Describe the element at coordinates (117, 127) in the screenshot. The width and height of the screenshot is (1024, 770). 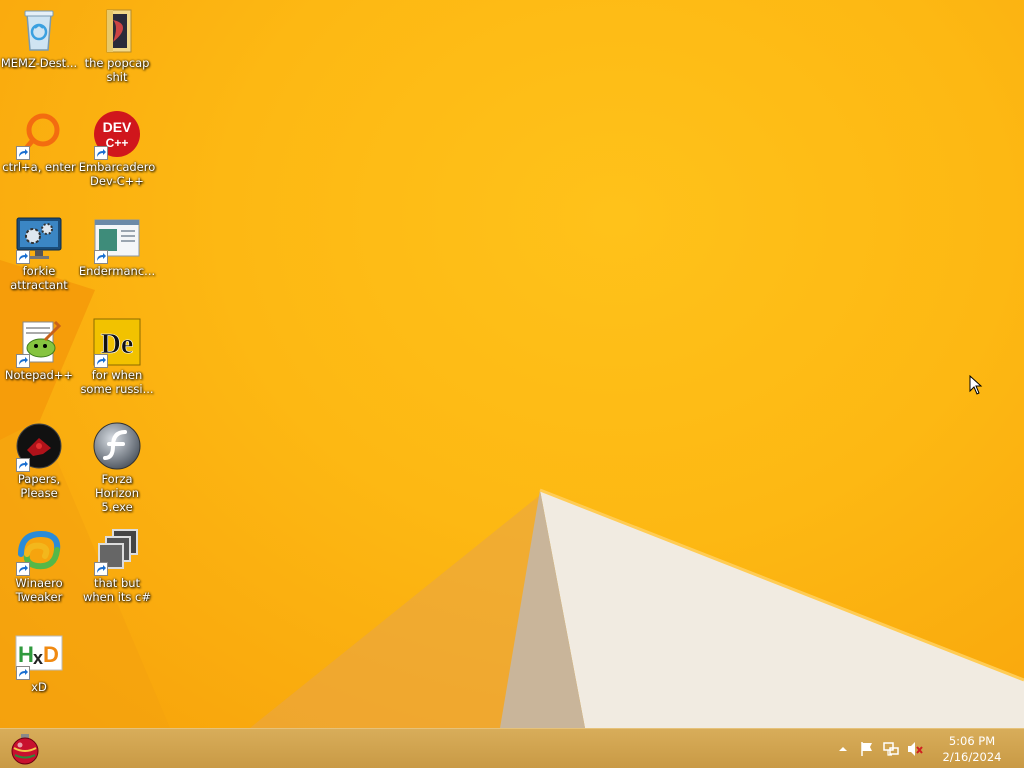
I see `svg-text: DEV` at that location.